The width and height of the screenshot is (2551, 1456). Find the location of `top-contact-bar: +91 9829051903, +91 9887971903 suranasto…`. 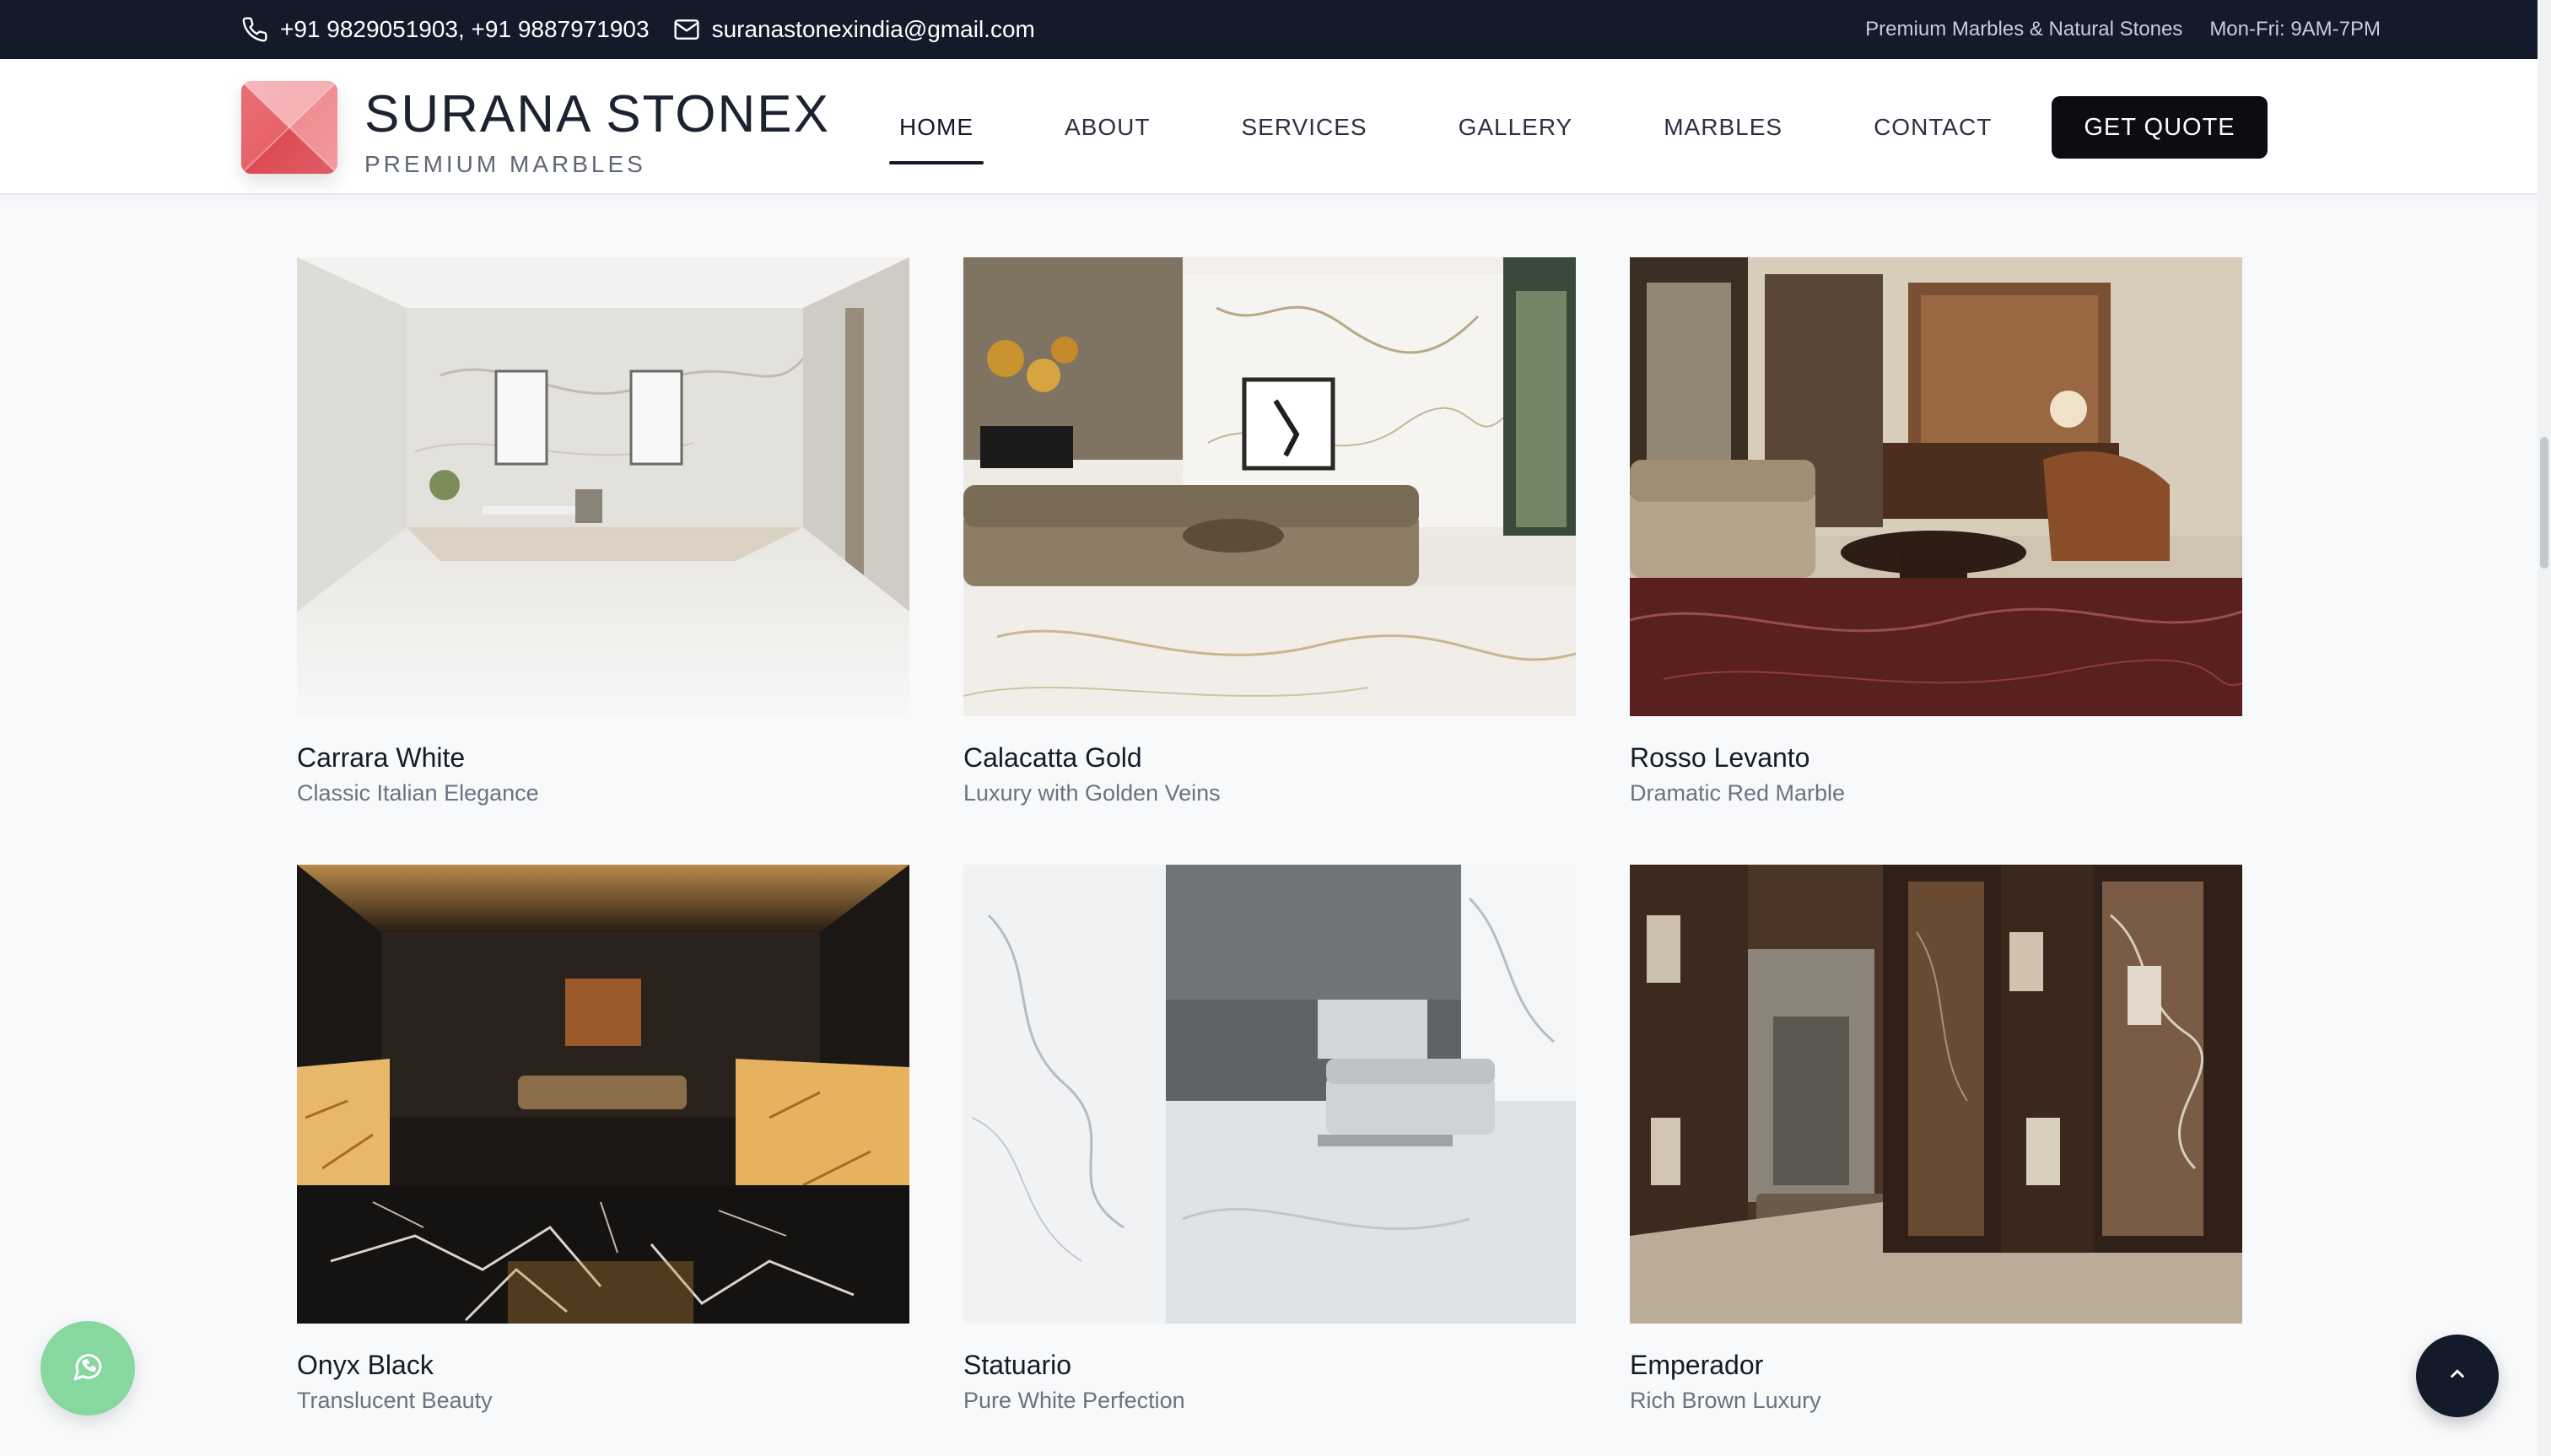

top-contact-bar: +91 9829051903, +91 9887971903 suranasto… is located at coordinates (1269, 30).